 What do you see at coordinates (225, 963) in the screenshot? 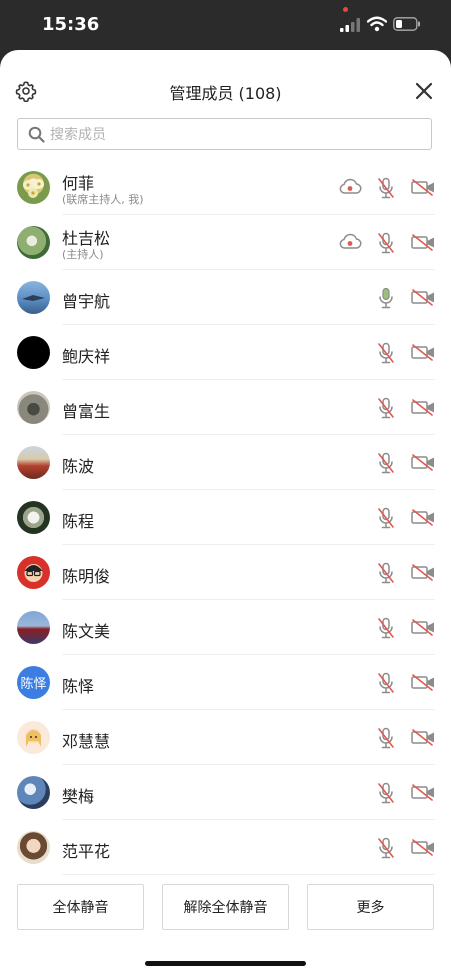
I see `home-indicator` at bounding box center [225, 963].